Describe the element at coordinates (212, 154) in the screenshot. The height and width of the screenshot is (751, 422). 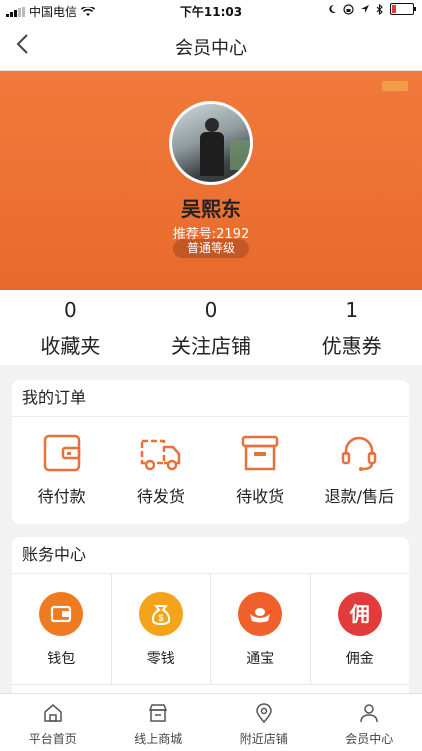
I see `avatar-figure` at that location.